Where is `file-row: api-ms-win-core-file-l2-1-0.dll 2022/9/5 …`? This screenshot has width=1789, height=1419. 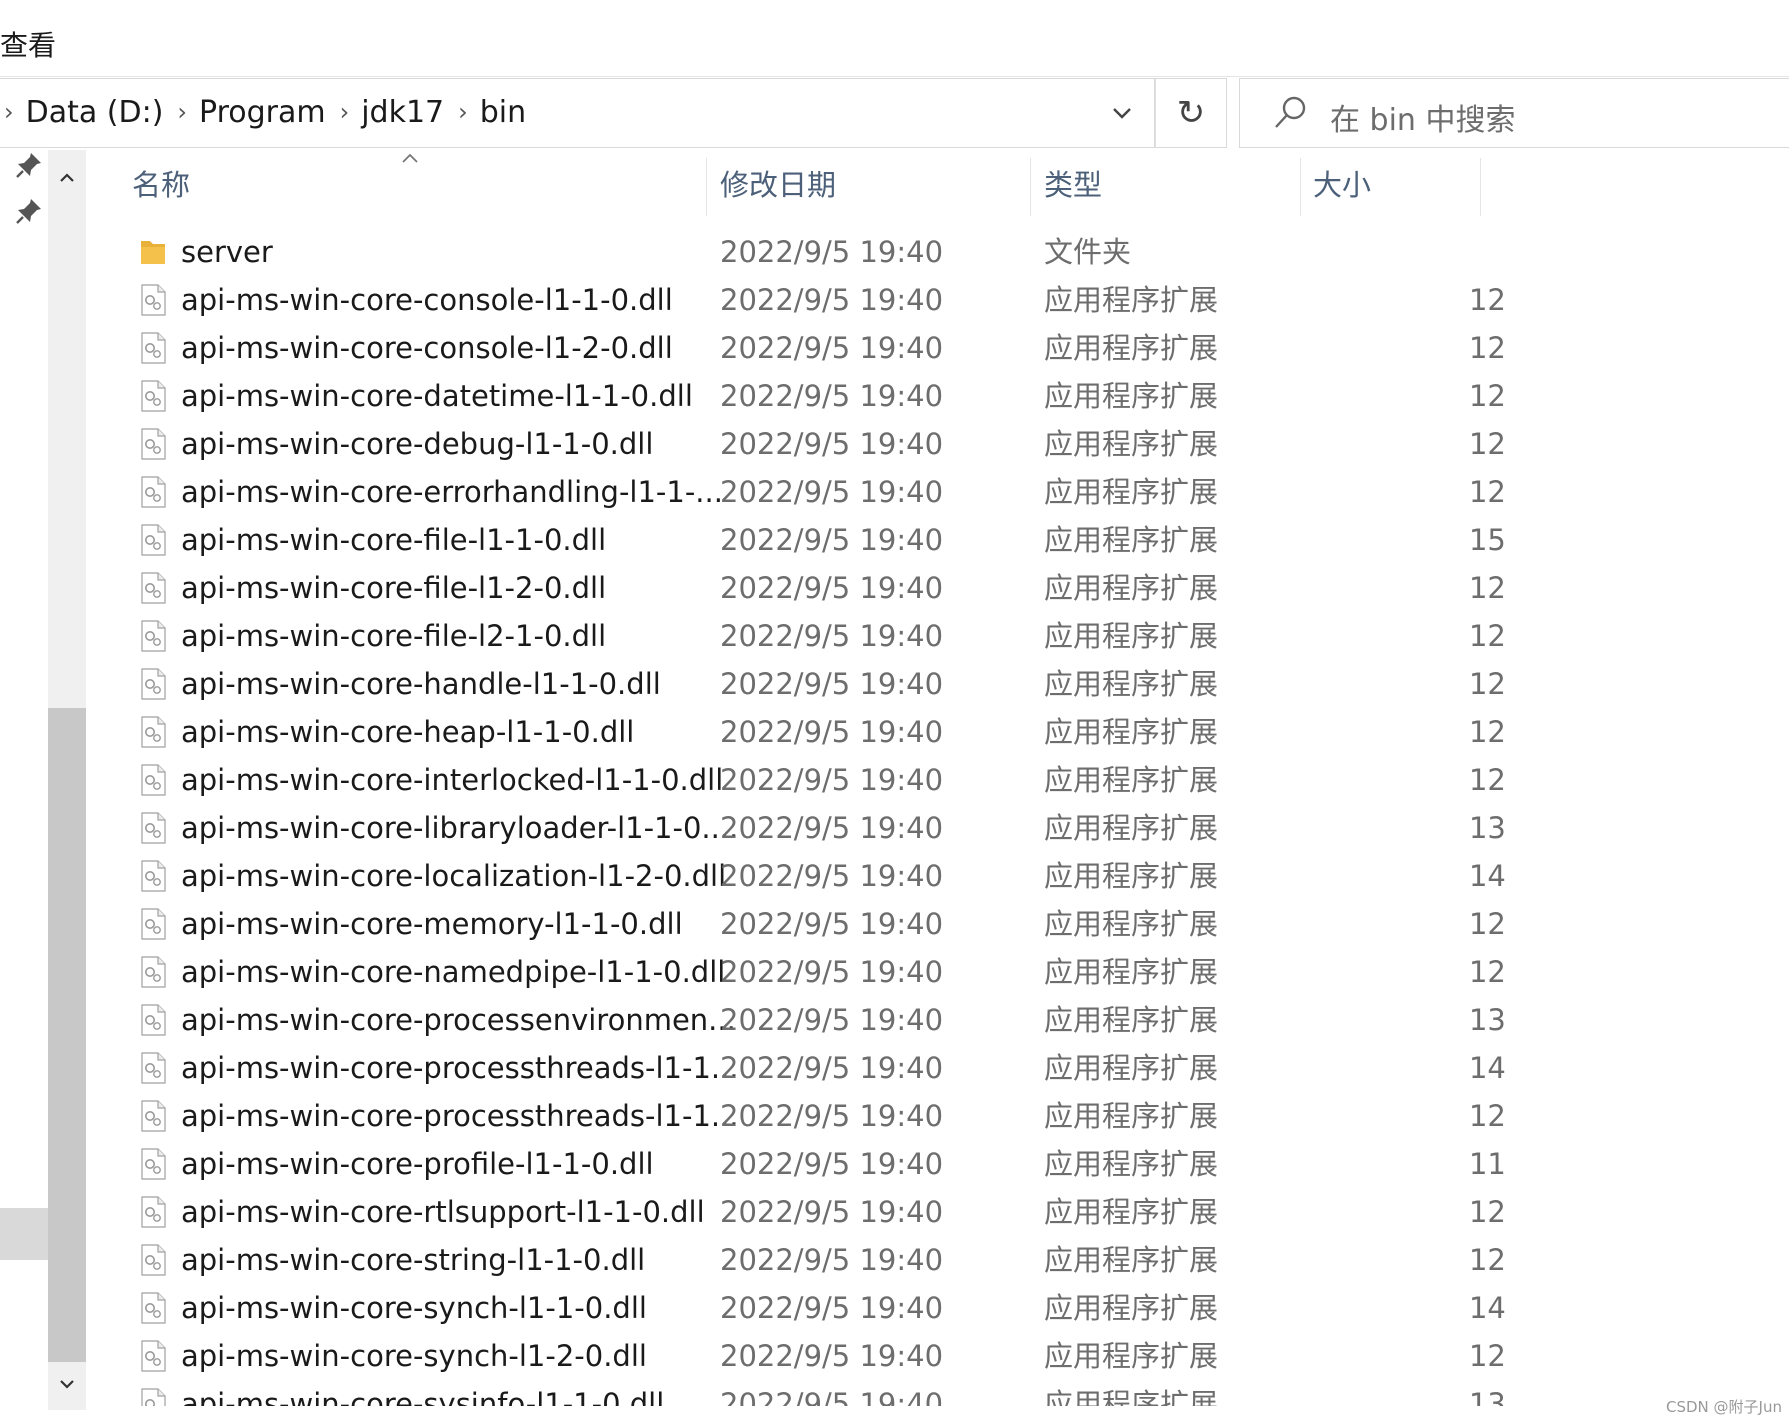
file-row: api-ms-win-core-file-l2-1-0.dll 2022/9/5 … is located at coordinates (800, 636).